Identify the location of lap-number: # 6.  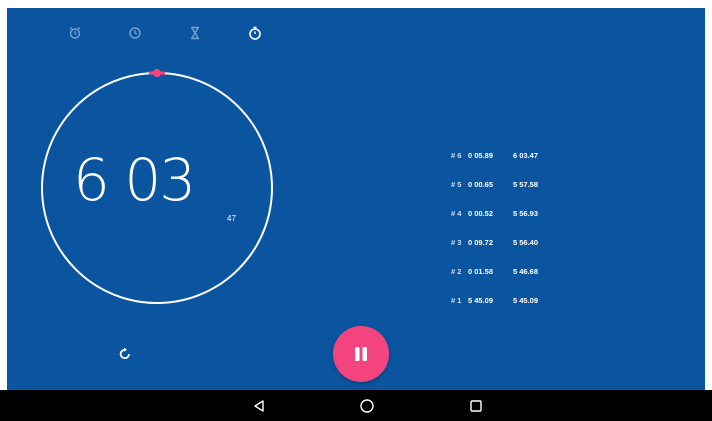
(456, 155).